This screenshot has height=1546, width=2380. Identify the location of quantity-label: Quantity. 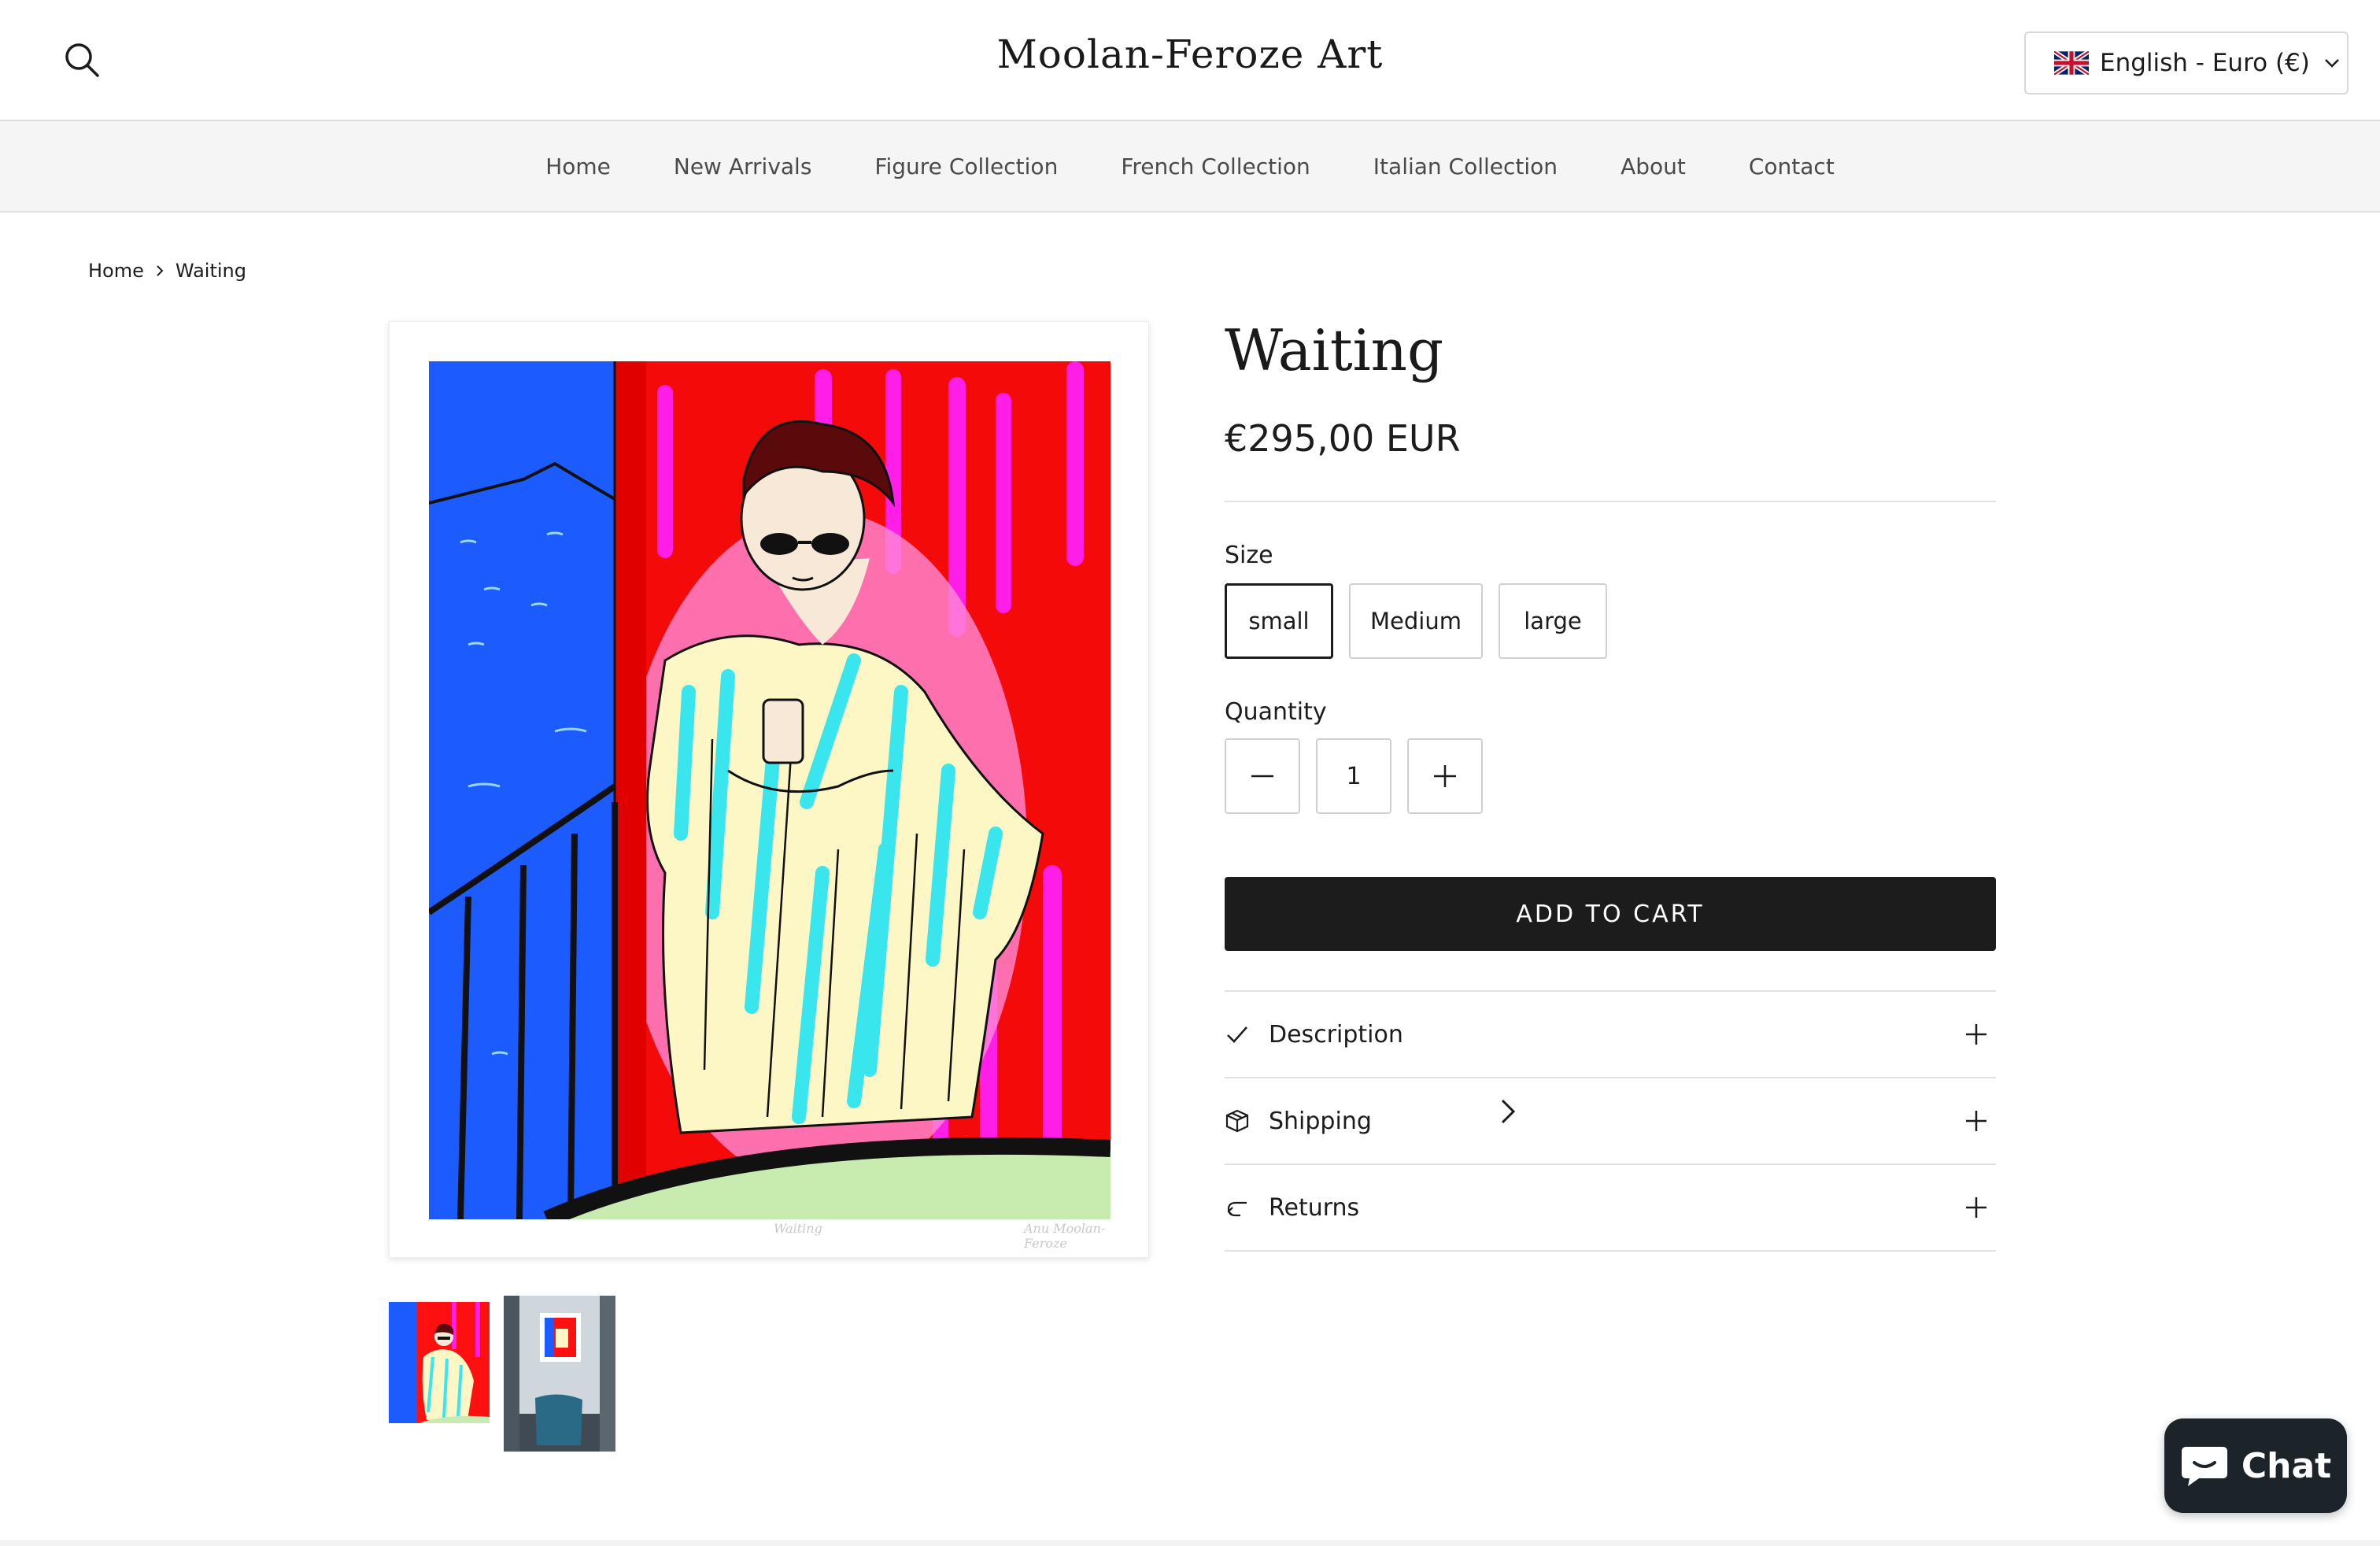
(1276, 712).